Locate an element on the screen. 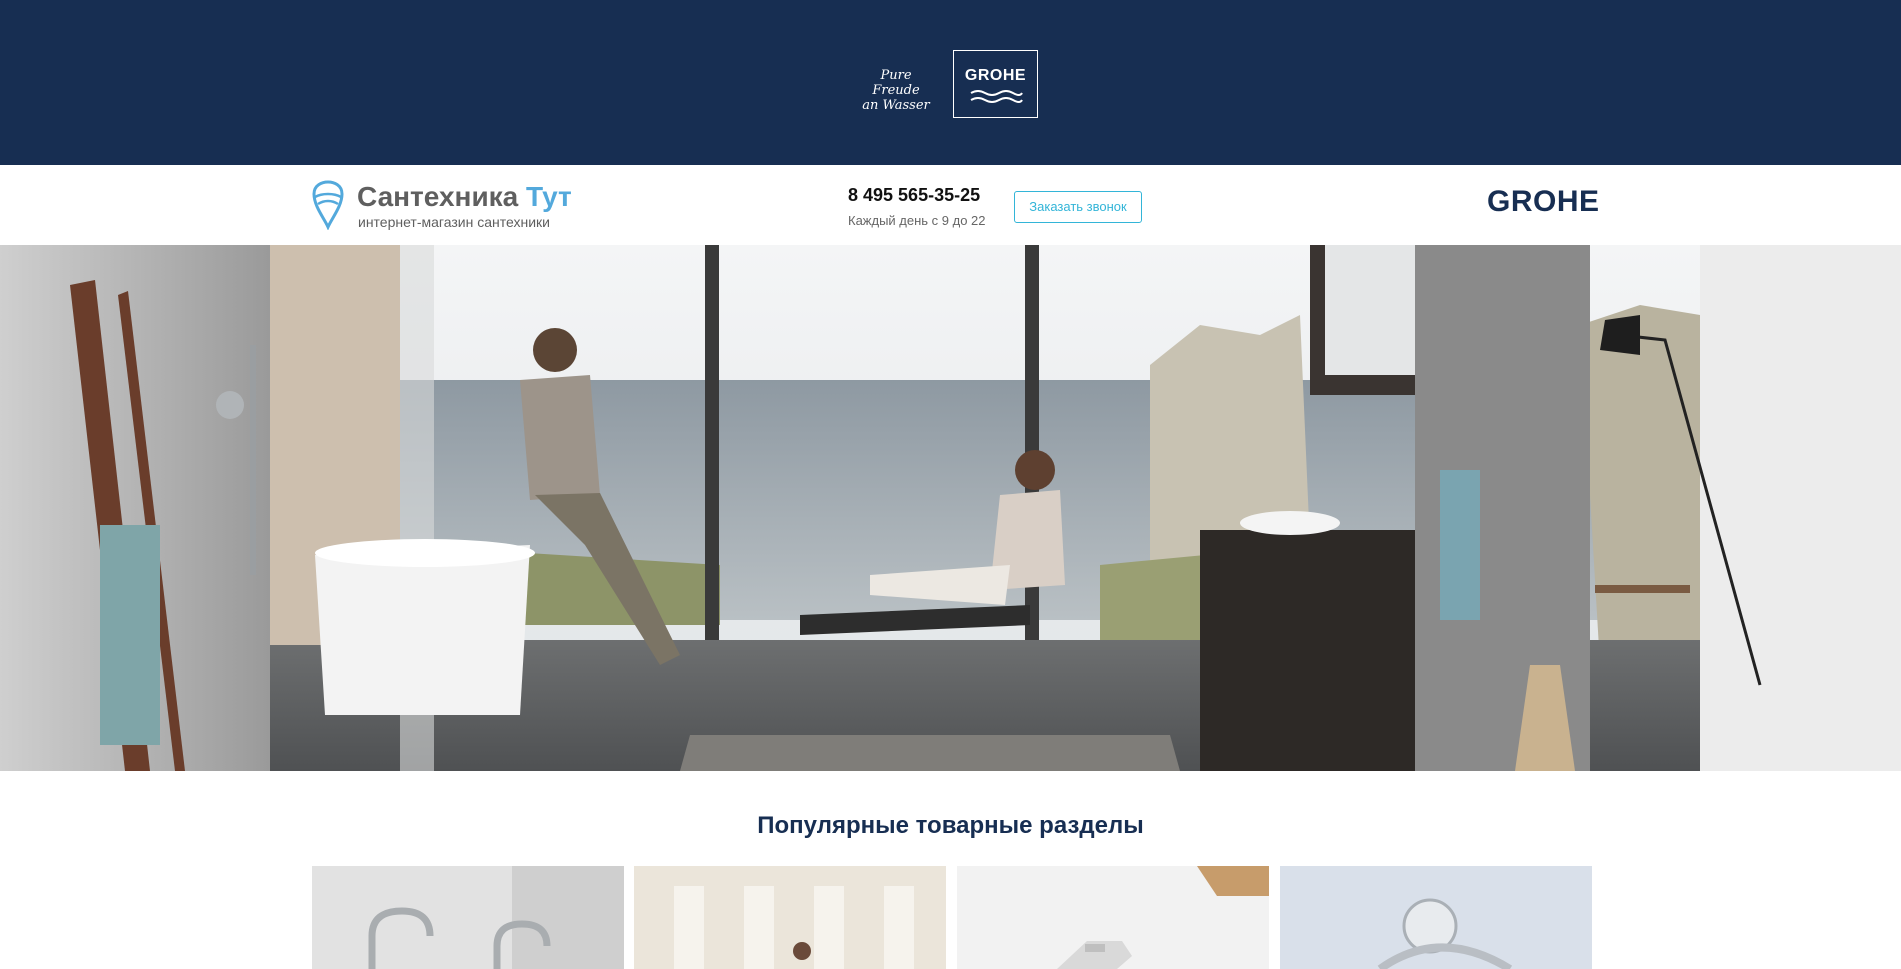 The width and height of the screenshot is (1901, 969). logo-subtitle: интернет-магазин сантехники is located at coordinates (454, 222).